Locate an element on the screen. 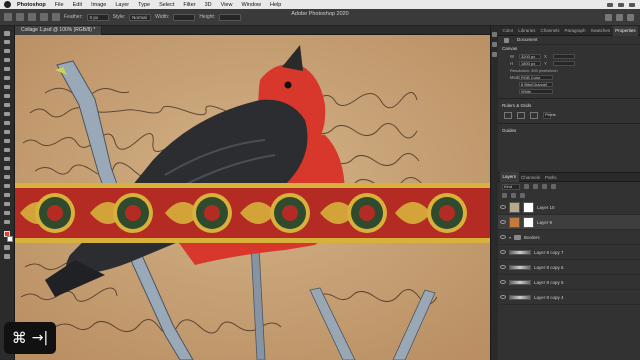 This screenshot has height=360, width=640. tab-channels: Channels is located at coordinates (550, 30).